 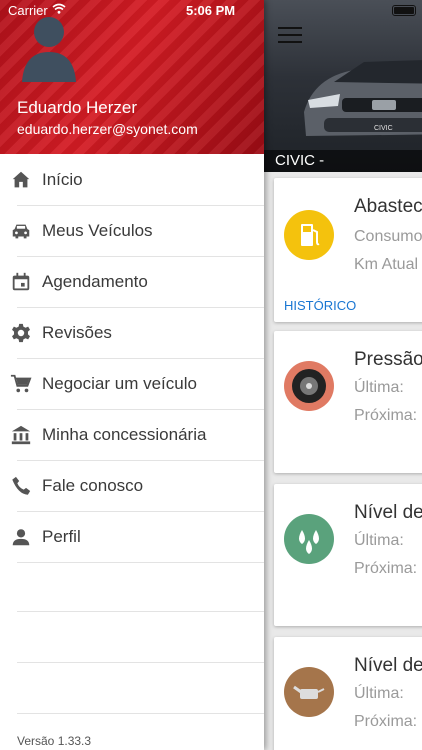 I want to click on menu-item-meus-veiculos: Meus Veículos, so click(x=132, y=231).